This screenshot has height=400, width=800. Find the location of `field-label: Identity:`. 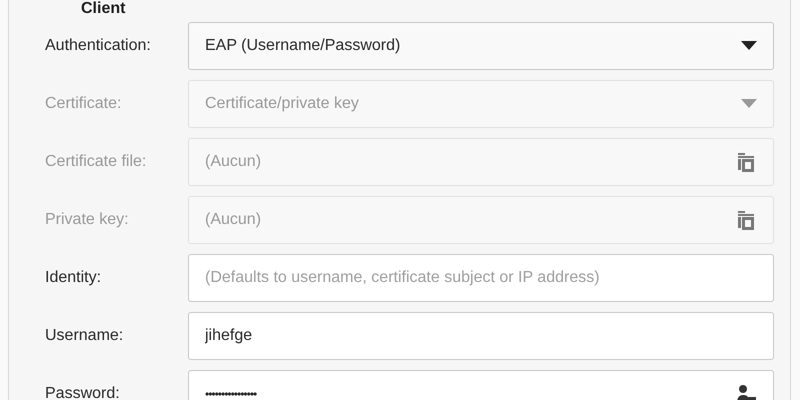

field-label: Identity: is located at coordinates (73, 278).